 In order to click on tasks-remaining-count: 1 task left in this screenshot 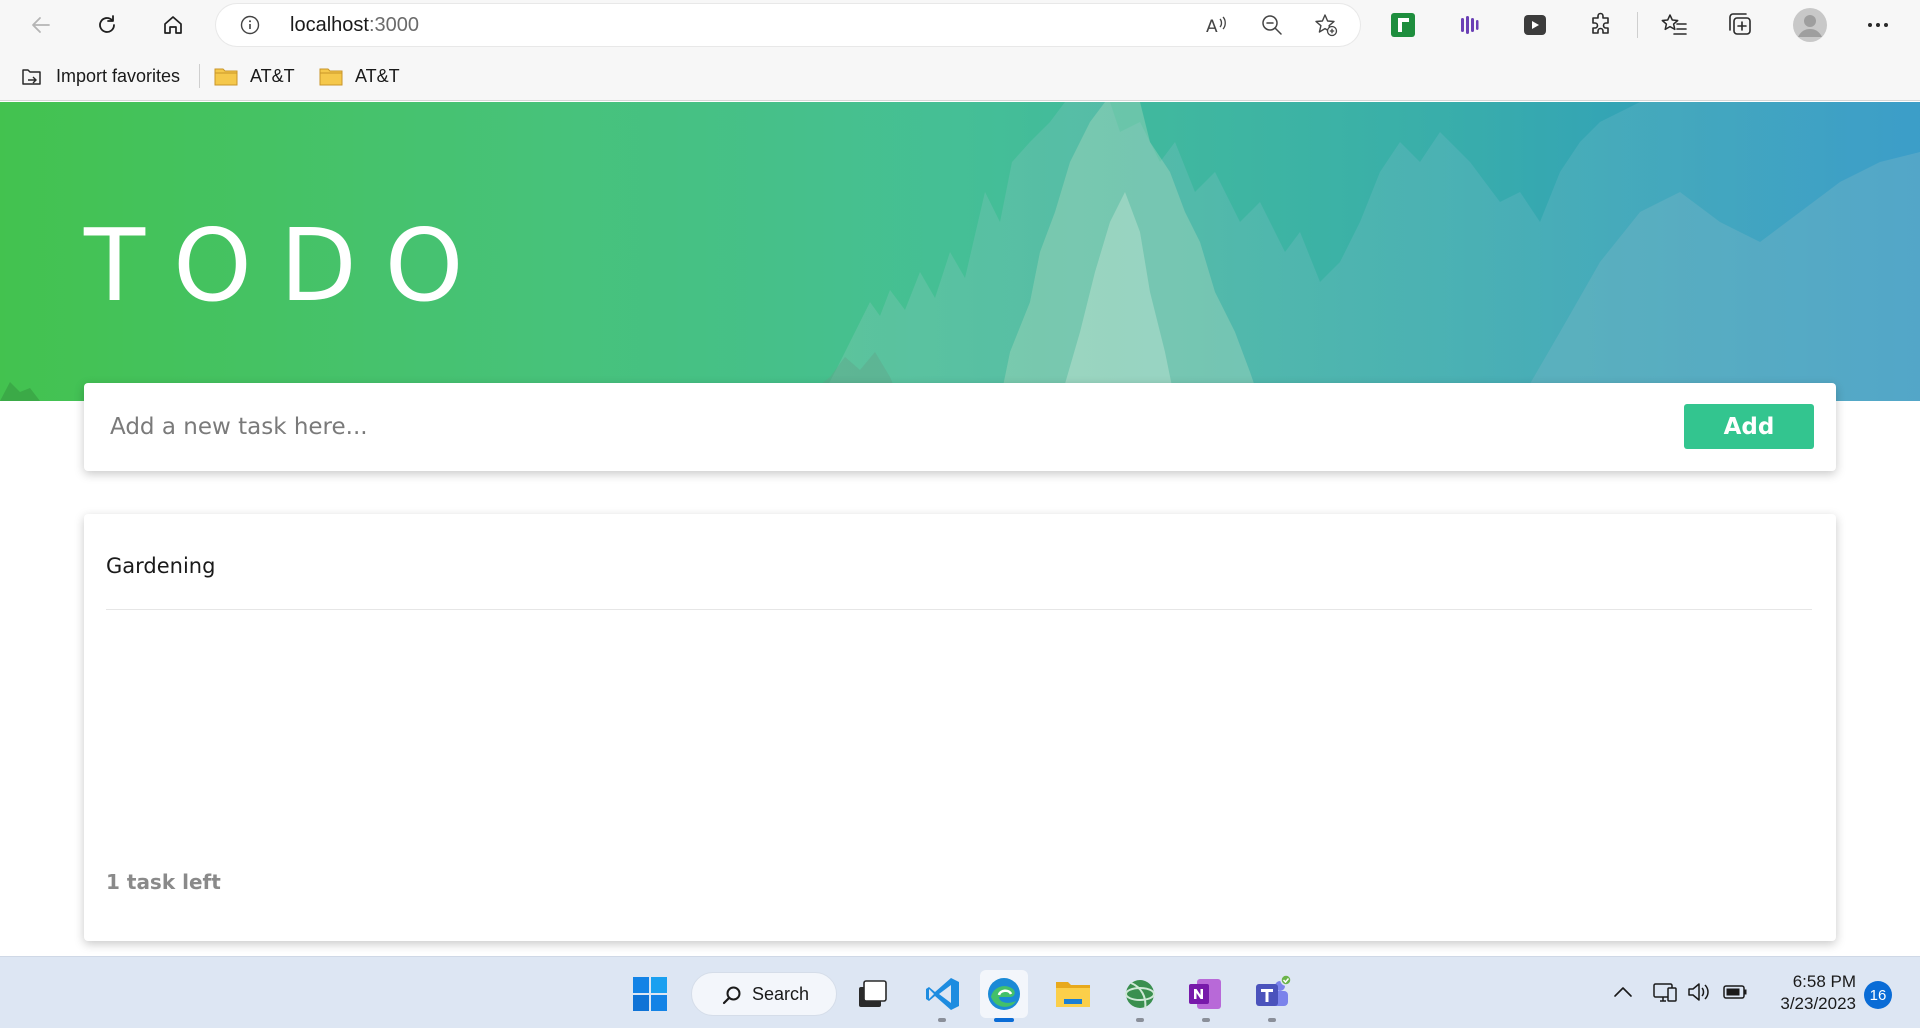, I will do `click(163, 882)`.